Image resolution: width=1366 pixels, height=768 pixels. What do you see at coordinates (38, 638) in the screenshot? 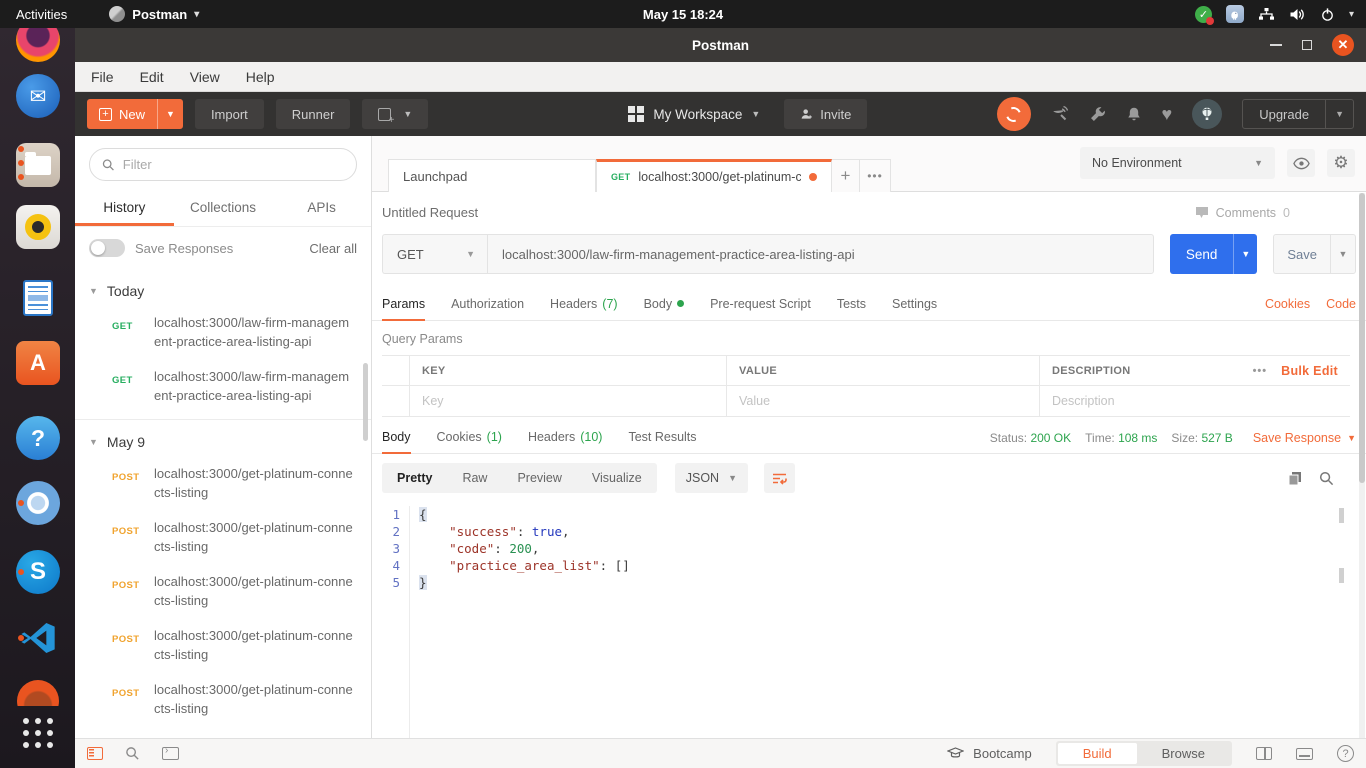
I see `dock-item-vscode` at bounding box center [38, 638].